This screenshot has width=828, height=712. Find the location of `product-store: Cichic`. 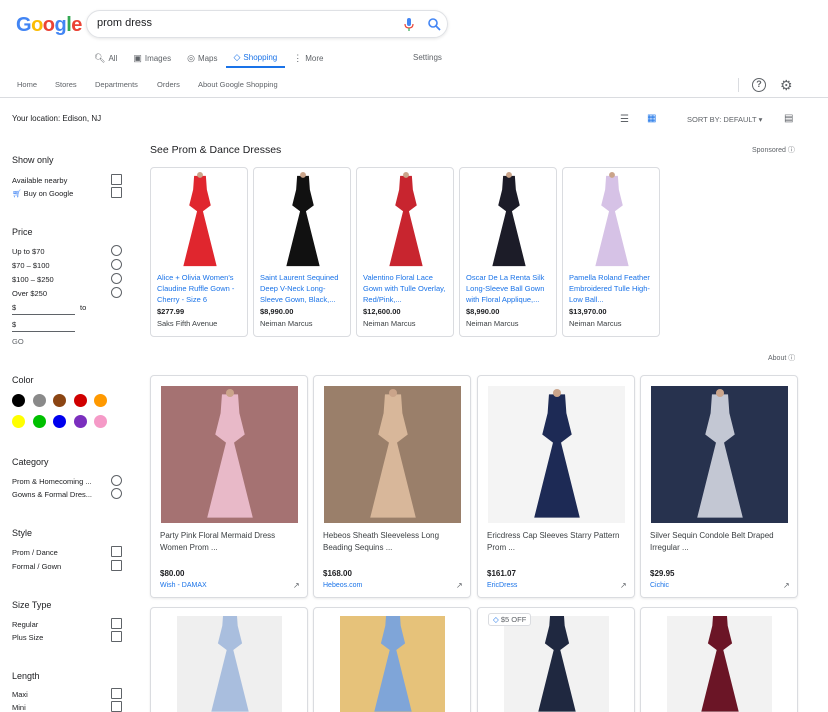

product-store: Cichic is located at coordinates (659, 585).